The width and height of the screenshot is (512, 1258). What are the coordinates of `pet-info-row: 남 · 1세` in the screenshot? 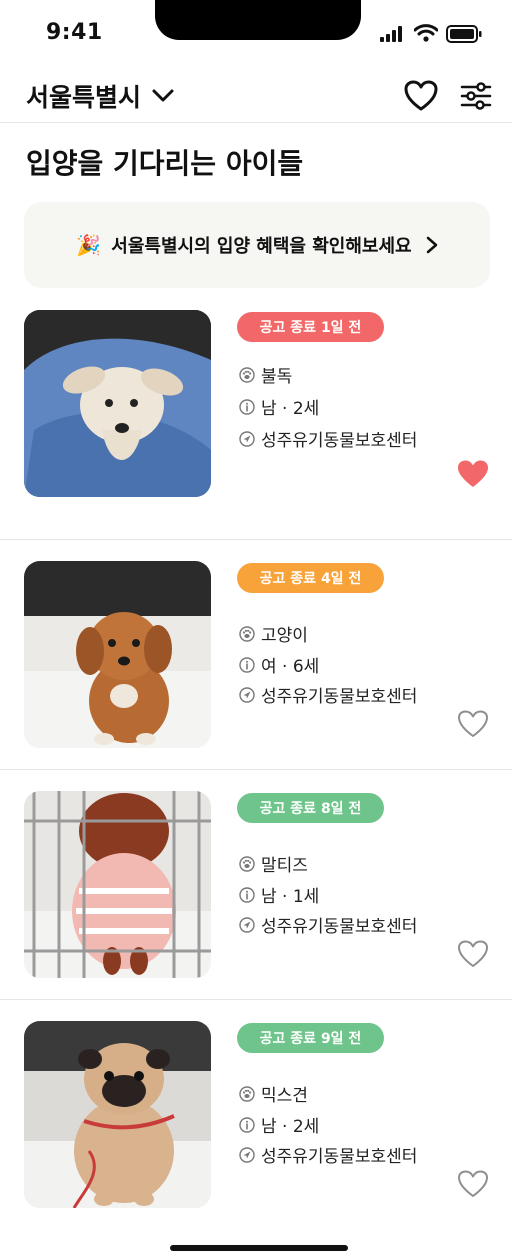 It's located at (279, 894).